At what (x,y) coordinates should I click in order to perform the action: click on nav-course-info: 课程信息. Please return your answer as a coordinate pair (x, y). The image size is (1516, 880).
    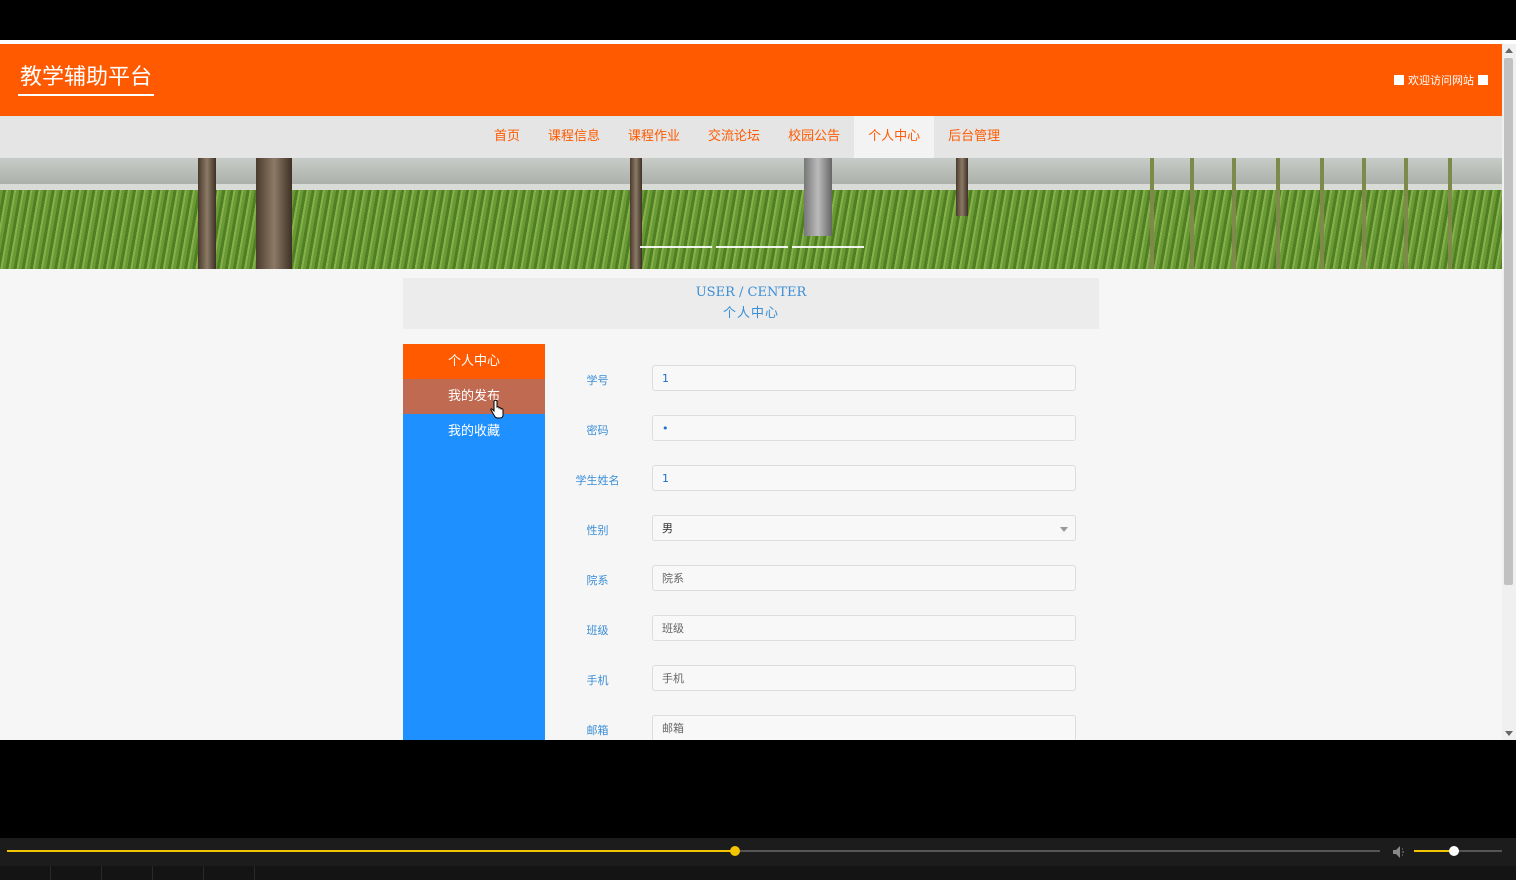
    Looking at the image, I should click on (574, 137).